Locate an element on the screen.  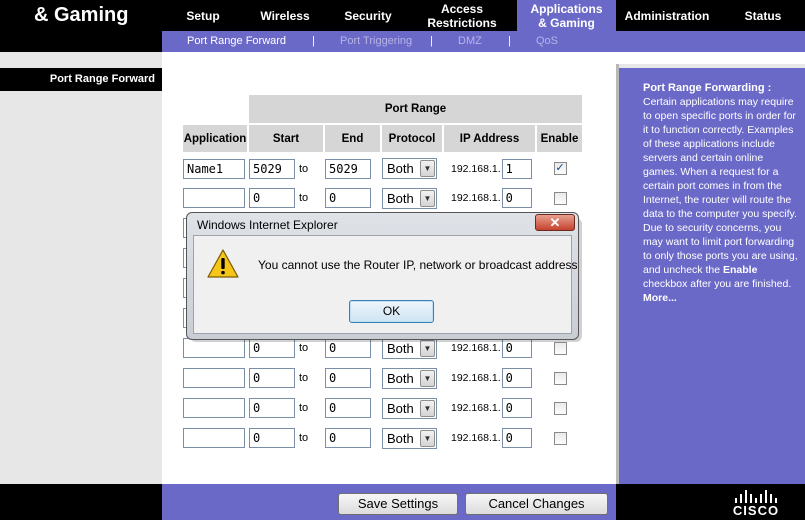
tab-administration: Administration is located at coordinates (667, 15).